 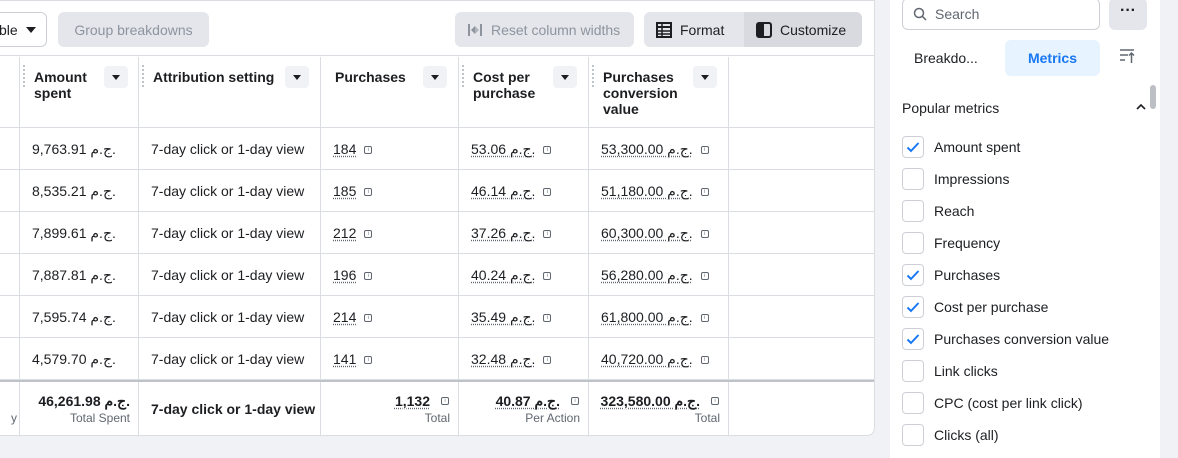 I want to click on cell-value-value: 61,800.00 ج.م., so click(x=647, y=317).